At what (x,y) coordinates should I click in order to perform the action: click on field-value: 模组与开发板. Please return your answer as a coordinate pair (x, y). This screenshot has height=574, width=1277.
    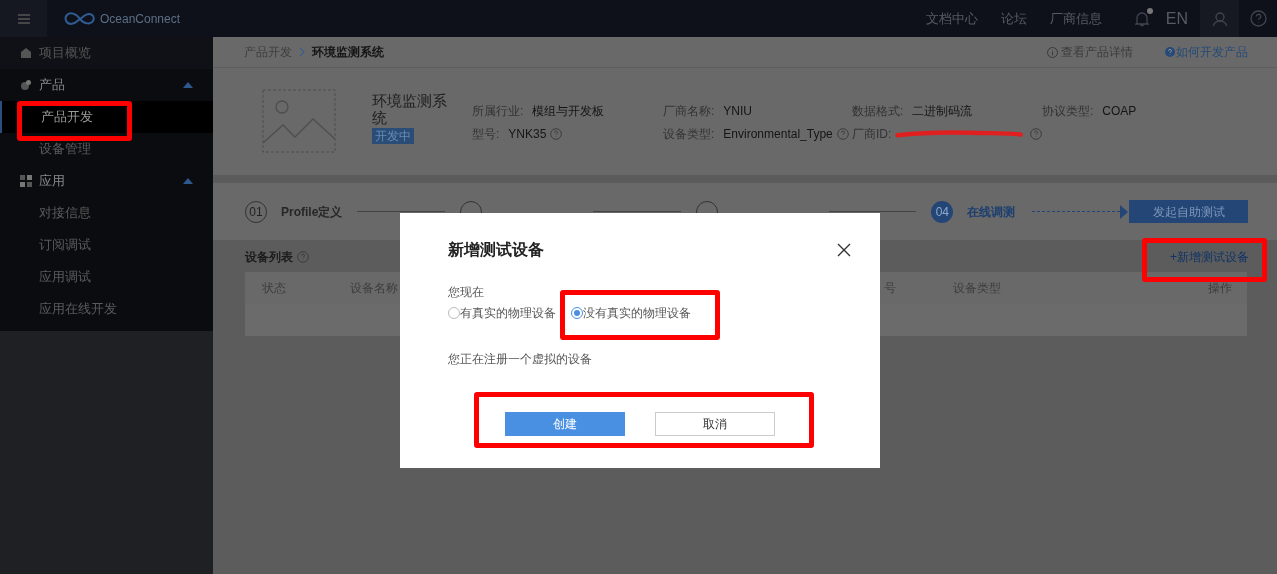
    Looking at the image, I should click on (568, 111).